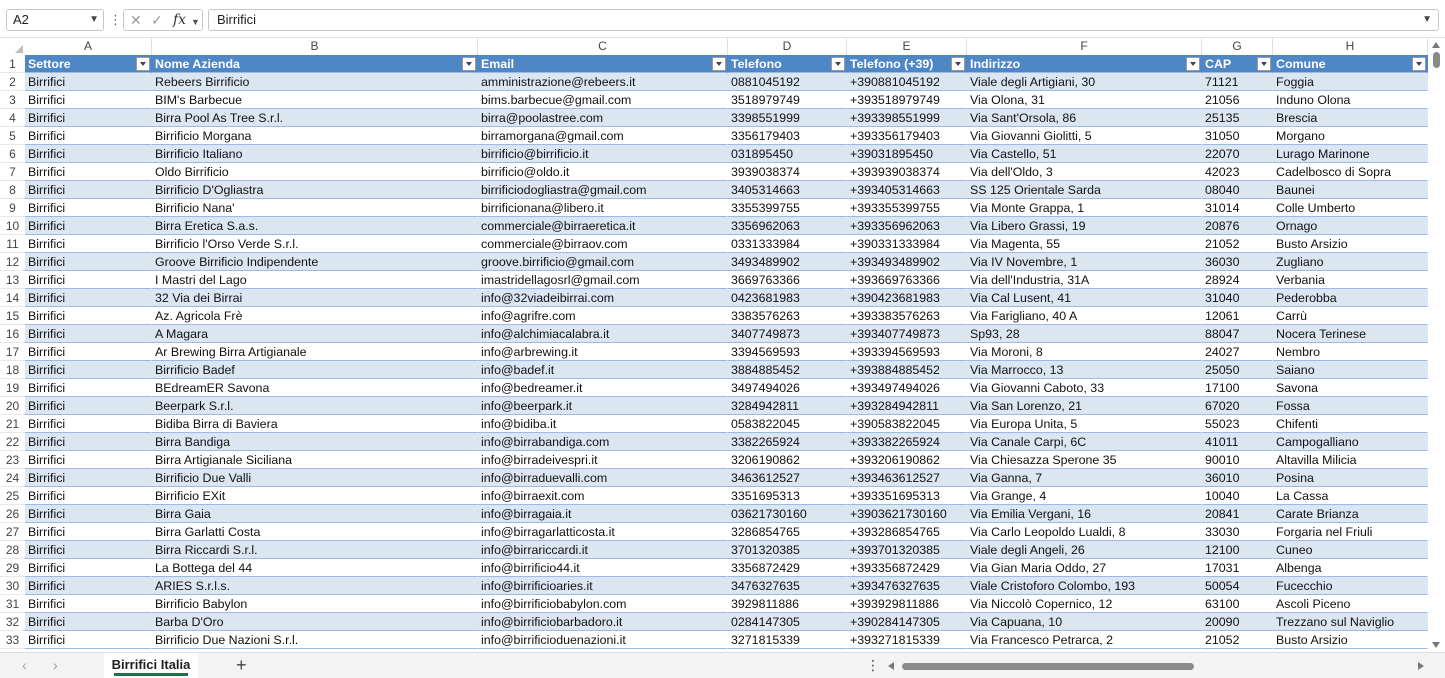 The width and height of the screenshot is (1445, 678). What do you see at coordinates (88, 46) in the screenshot?
I see `column-header-a: A` at bounding box center [88, 46].